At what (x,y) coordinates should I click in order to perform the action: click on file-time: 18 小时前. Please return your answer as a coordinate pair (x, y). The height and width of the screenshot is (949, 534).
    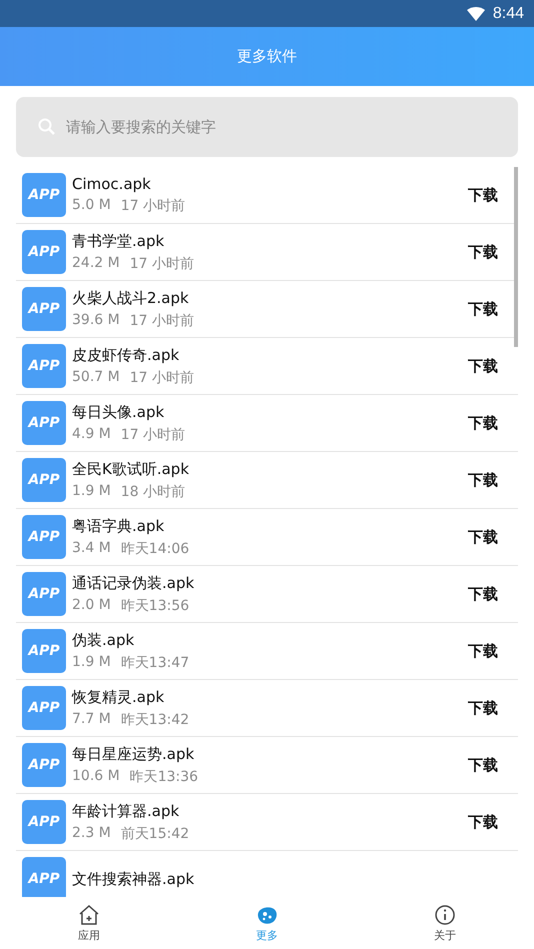
    Looking at the image, I should click on (153, 491).